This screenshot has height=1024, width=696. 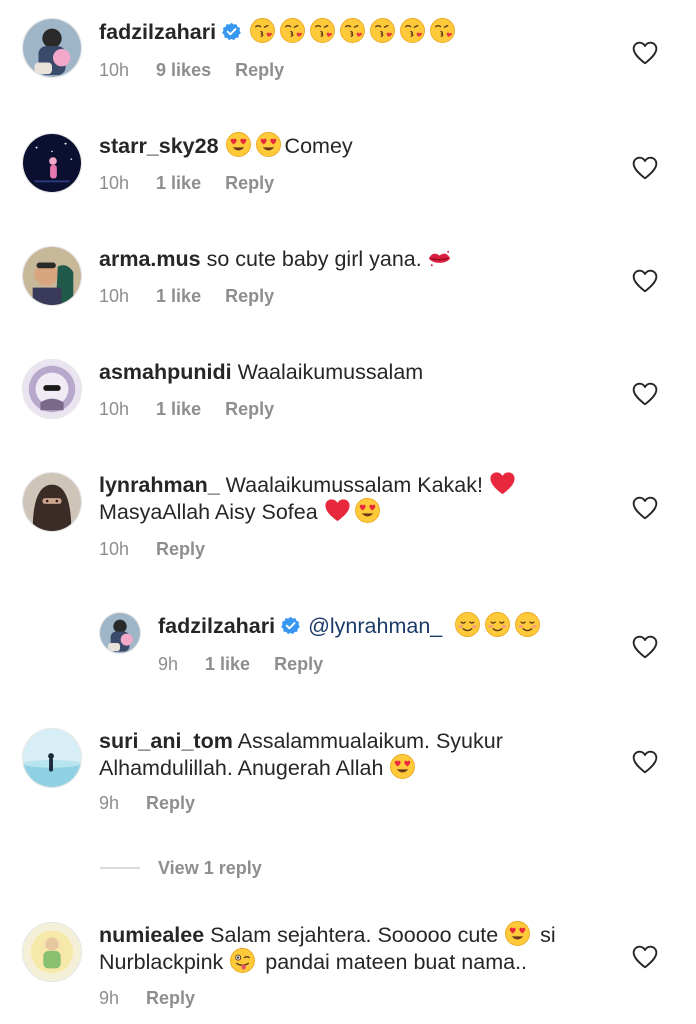 I want to click on comment-text: fadzilzahari @lynrahman_, so click(x=351, y=626).